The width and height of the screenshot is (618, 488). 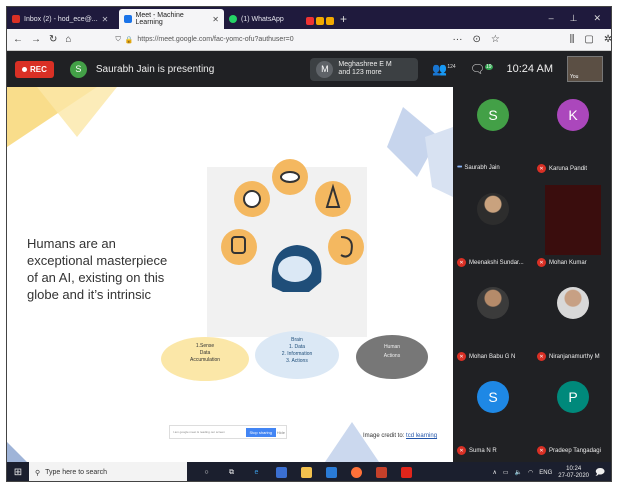 I want to click on others-count: and 123 more, so click(x=360, y=72).